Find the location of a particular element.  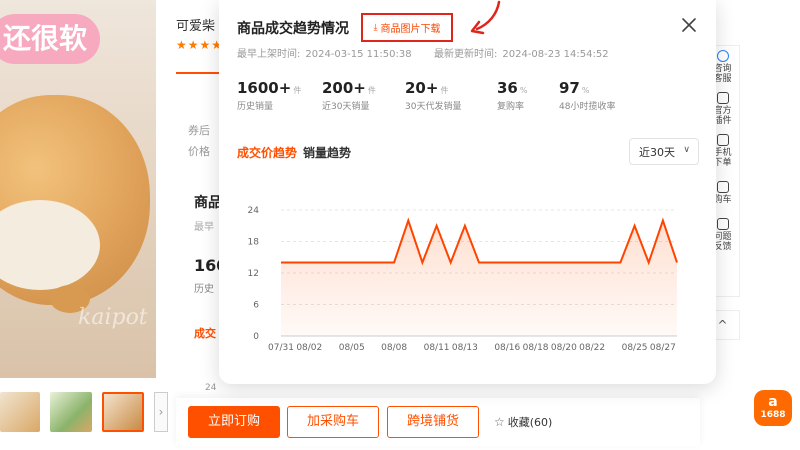

headset-icon is located at coordinates (722, 56).